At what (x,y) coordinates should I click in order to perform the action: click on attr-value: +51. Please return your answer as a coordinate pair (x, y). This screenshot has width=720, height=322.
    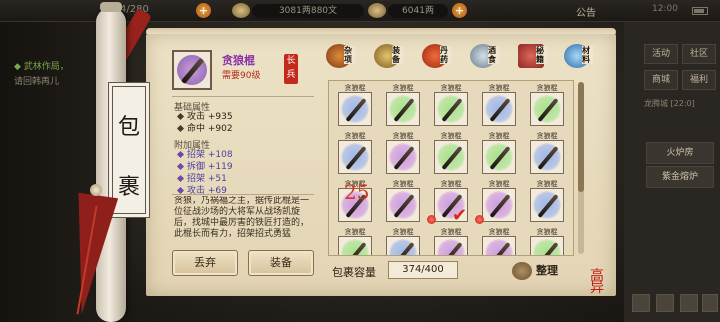
    Looking at the image, I should click on (217, 179).